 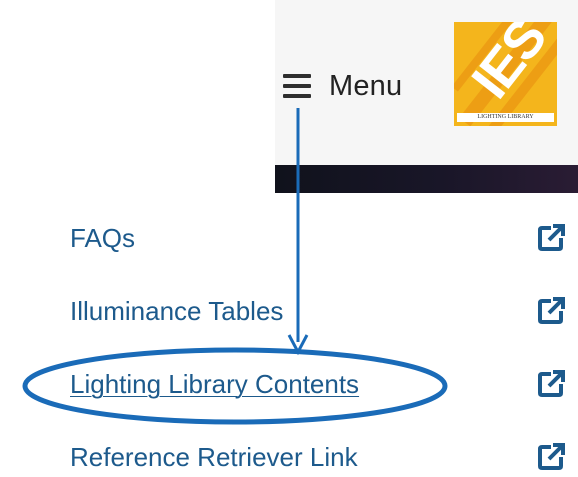 I want to click on illuminance-tables-link: Illuminance Tables, so click(x=176, y=311).